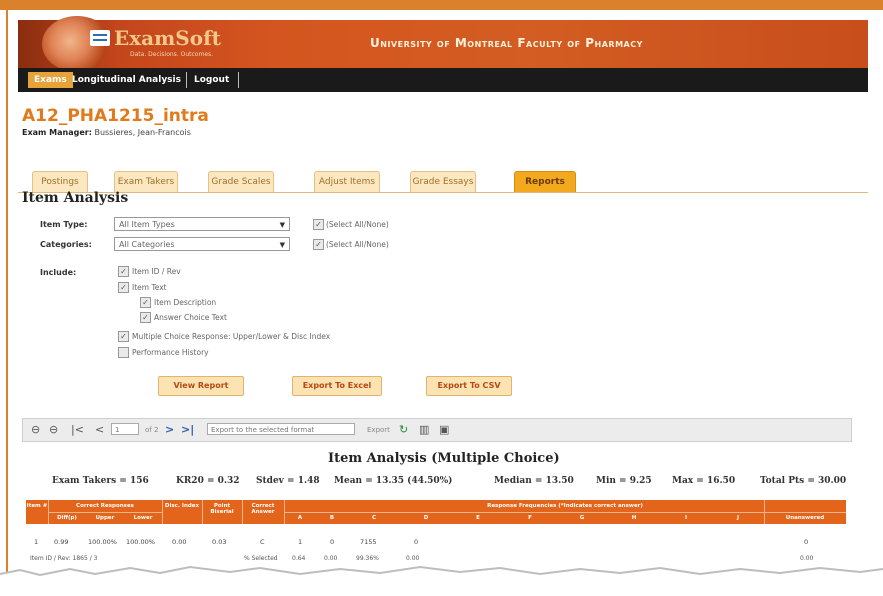 The height and width of the screenshot is (596, 883). I want to click on col-unanswered: Unanswered, so click(805, 518).